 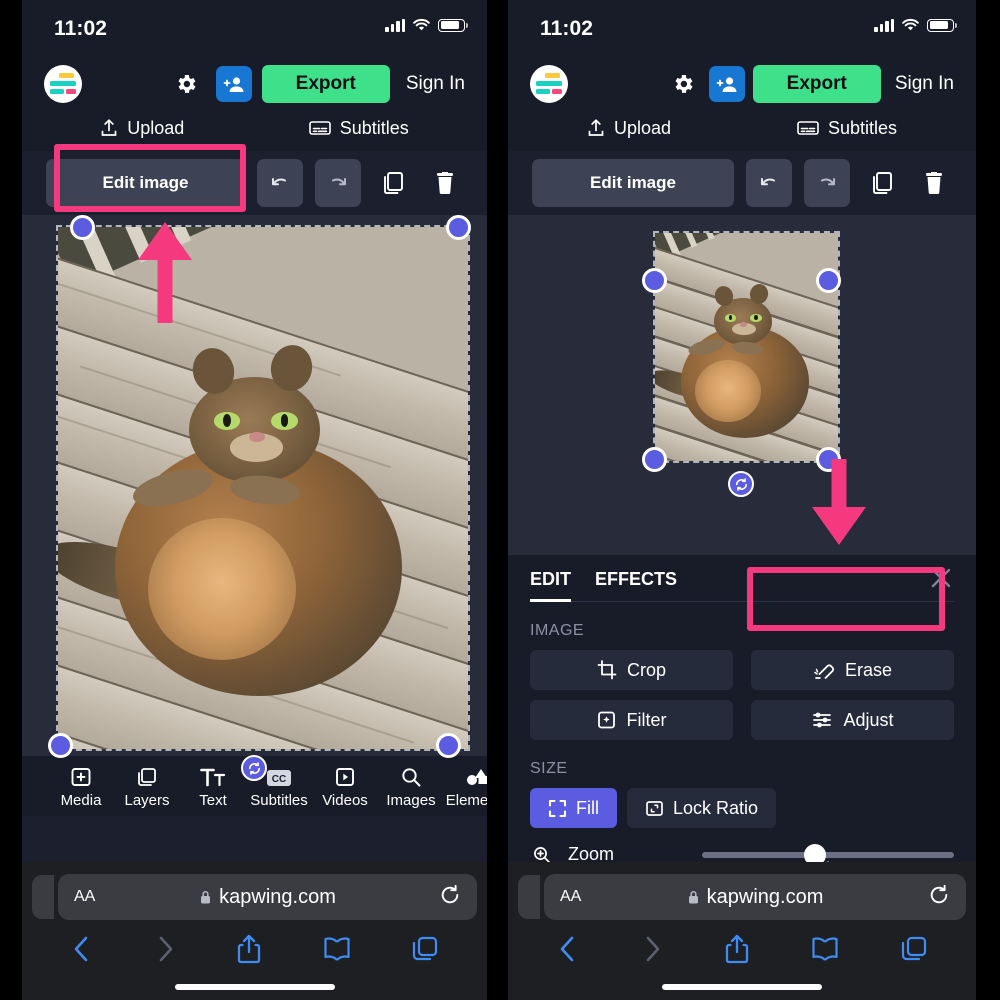 What do you see at coordinates (742, 931) in the screenshot?
I see `safari-browser-bar-right: AA kapwing.com` at bounding box center [742, 931].